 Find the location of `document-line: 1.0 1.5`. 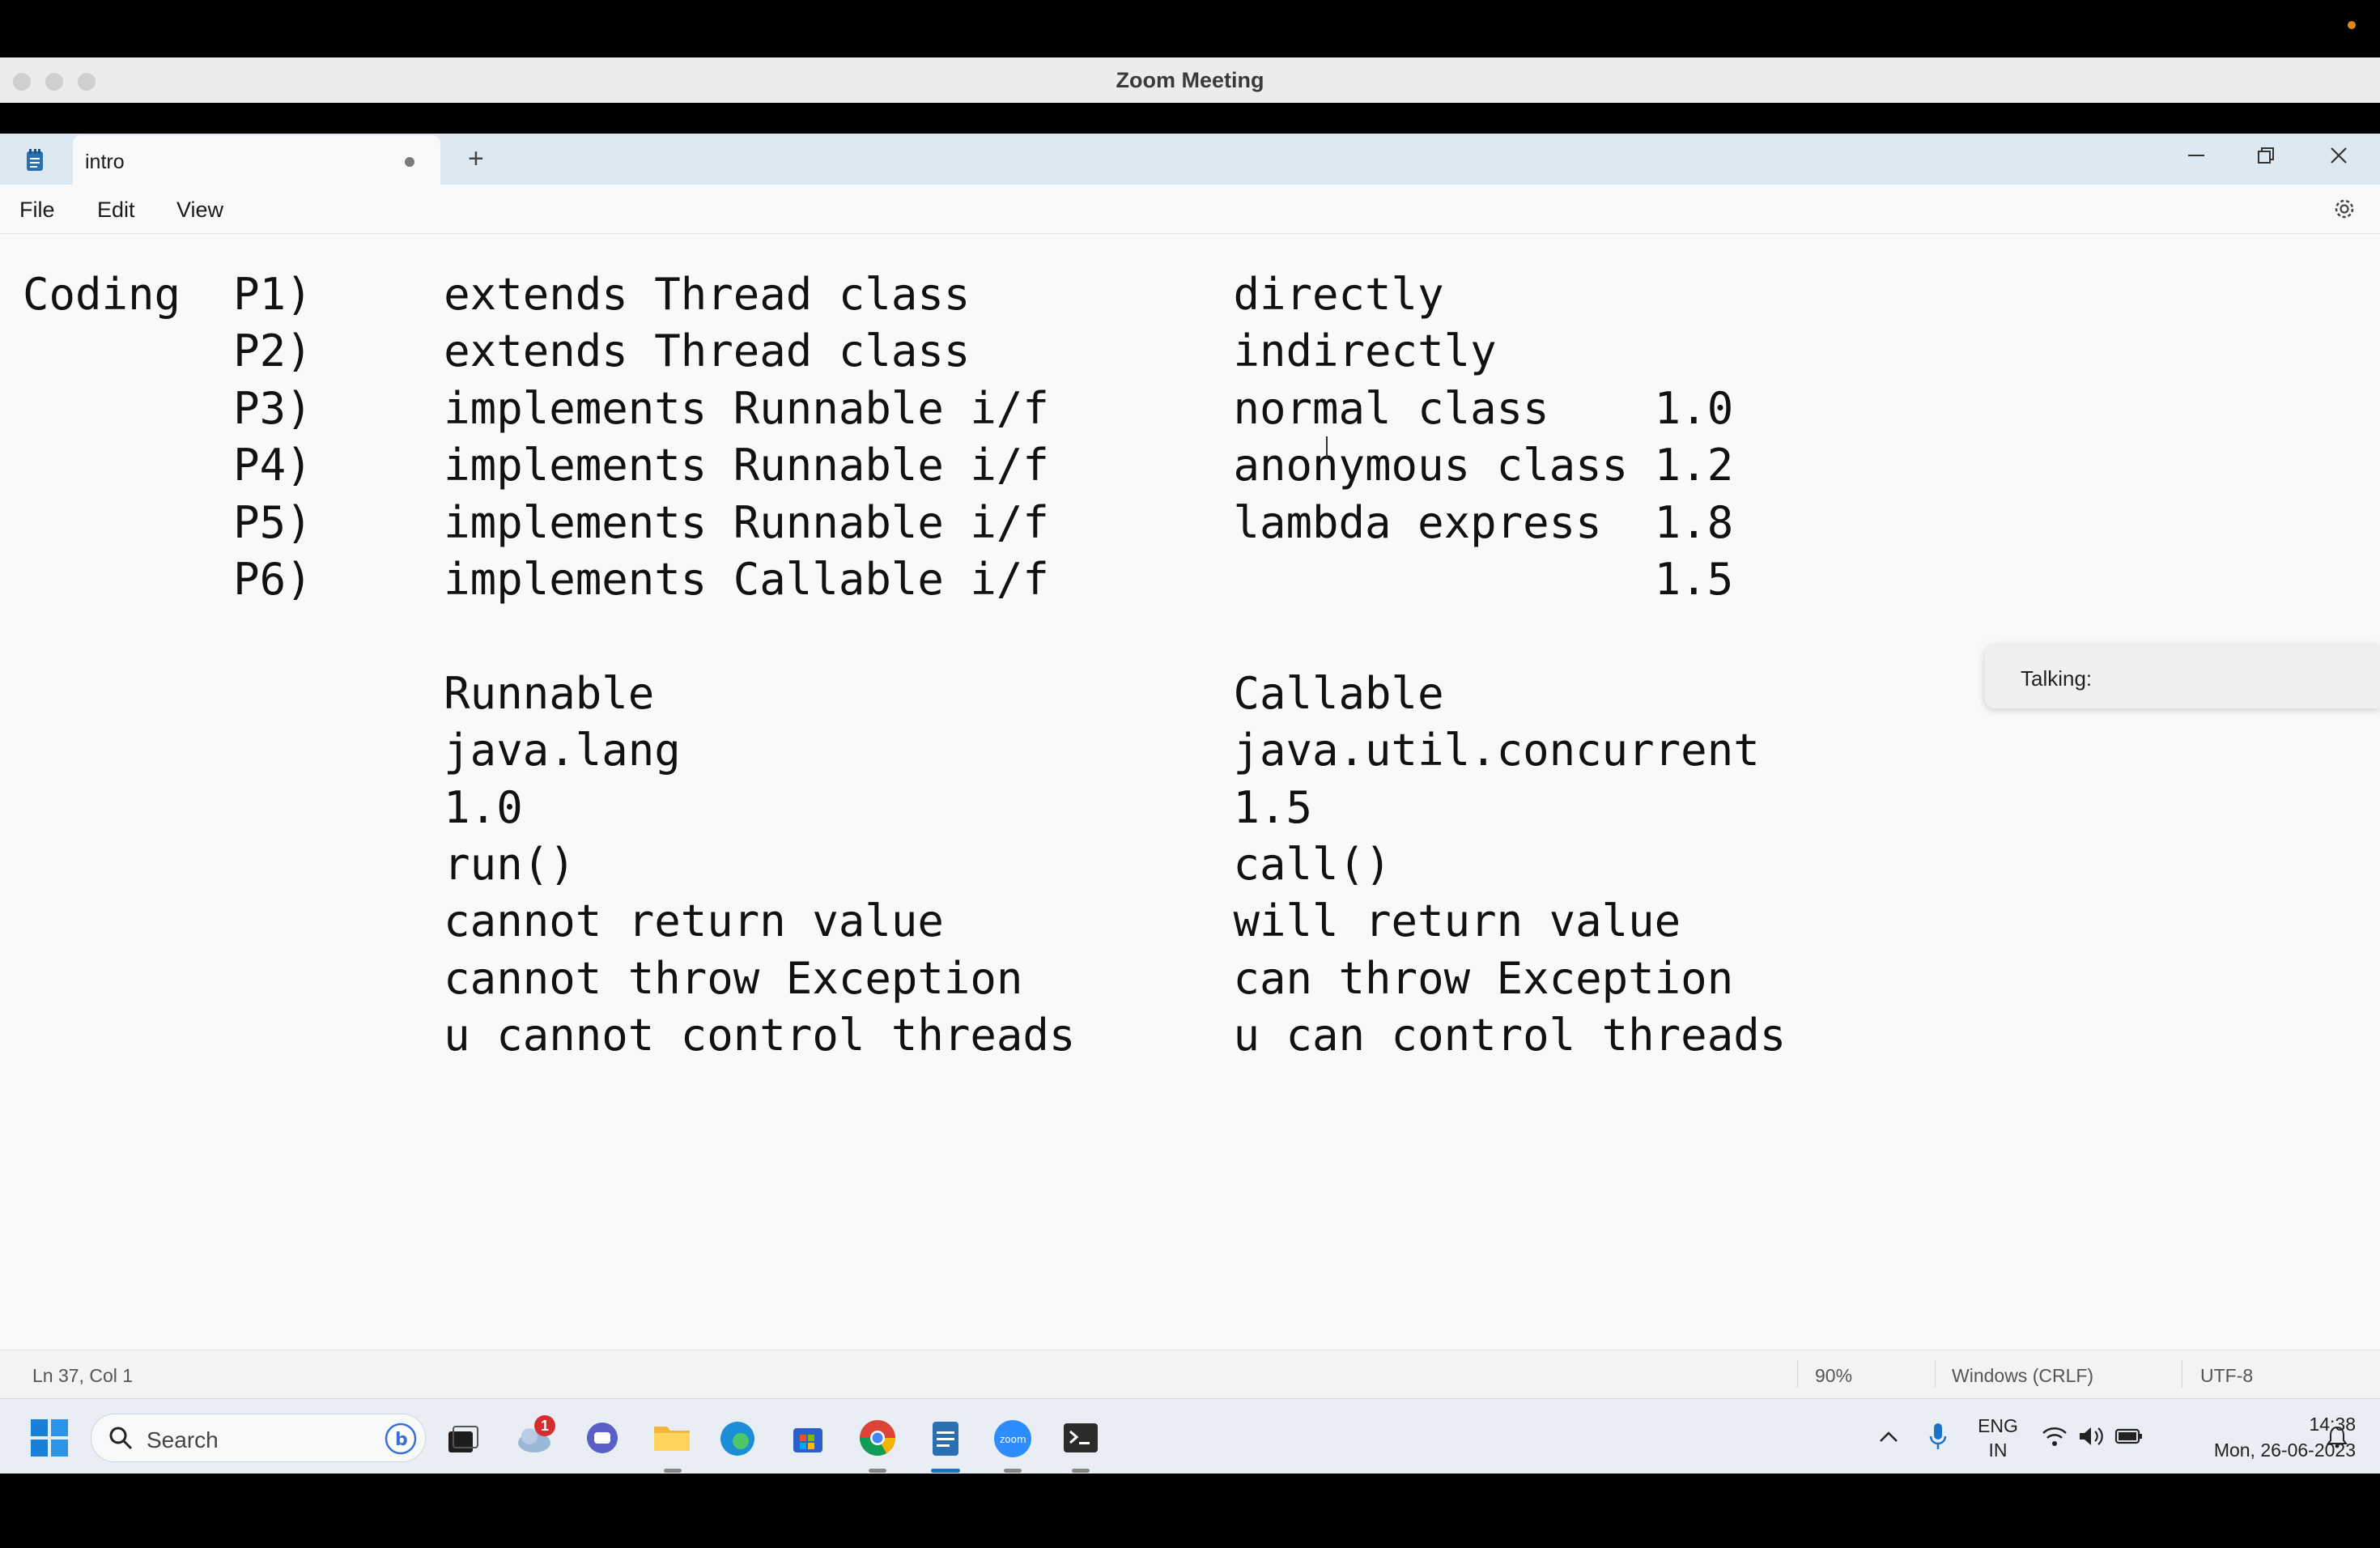

document-line: 1.0 1.5 is located at coordinates (668, 807).